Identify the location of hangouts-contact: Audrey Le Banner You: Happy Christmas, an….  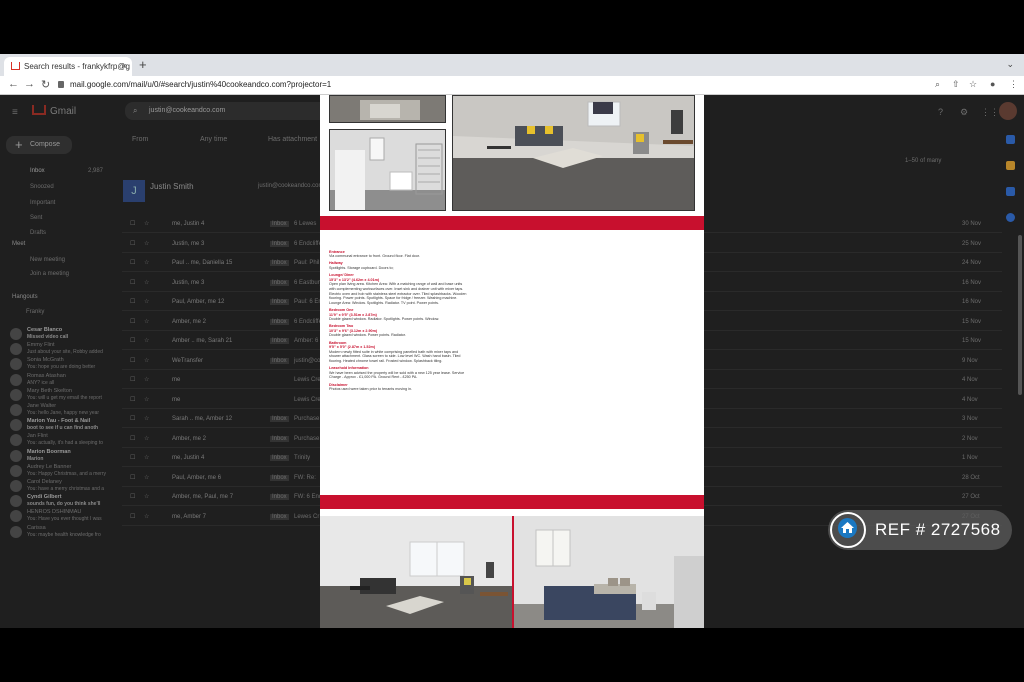
(57, 471).